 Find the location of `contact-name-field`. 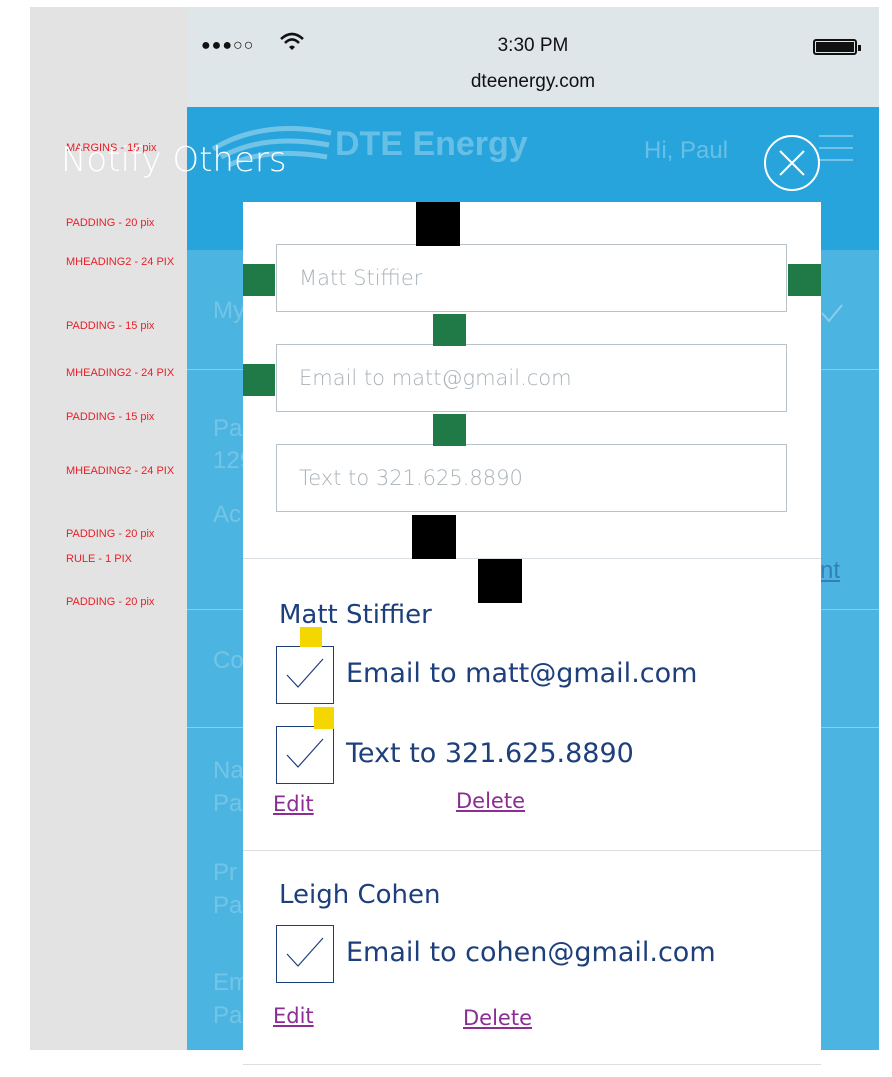

contact-name-field is located at coordinates (531, 278).